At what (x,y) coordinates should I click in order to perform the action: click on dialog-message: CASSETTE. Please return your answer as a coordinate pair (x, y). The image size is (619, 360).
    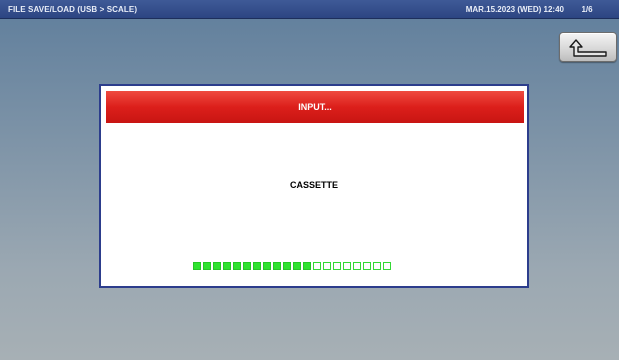
    Looking at the image, I should click on (313, 185).